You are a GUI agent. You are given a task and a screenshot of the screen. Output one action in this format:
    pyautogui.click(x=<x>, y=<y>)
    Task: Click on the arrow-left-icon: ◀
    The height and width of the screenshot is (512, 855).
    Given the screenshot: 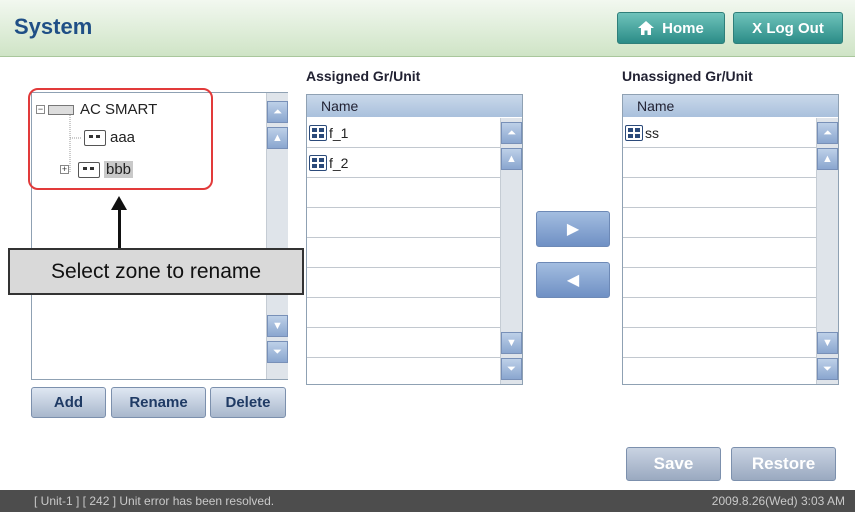 What is the action you would take?
    pyautogui.click(x=573, y=280)
    